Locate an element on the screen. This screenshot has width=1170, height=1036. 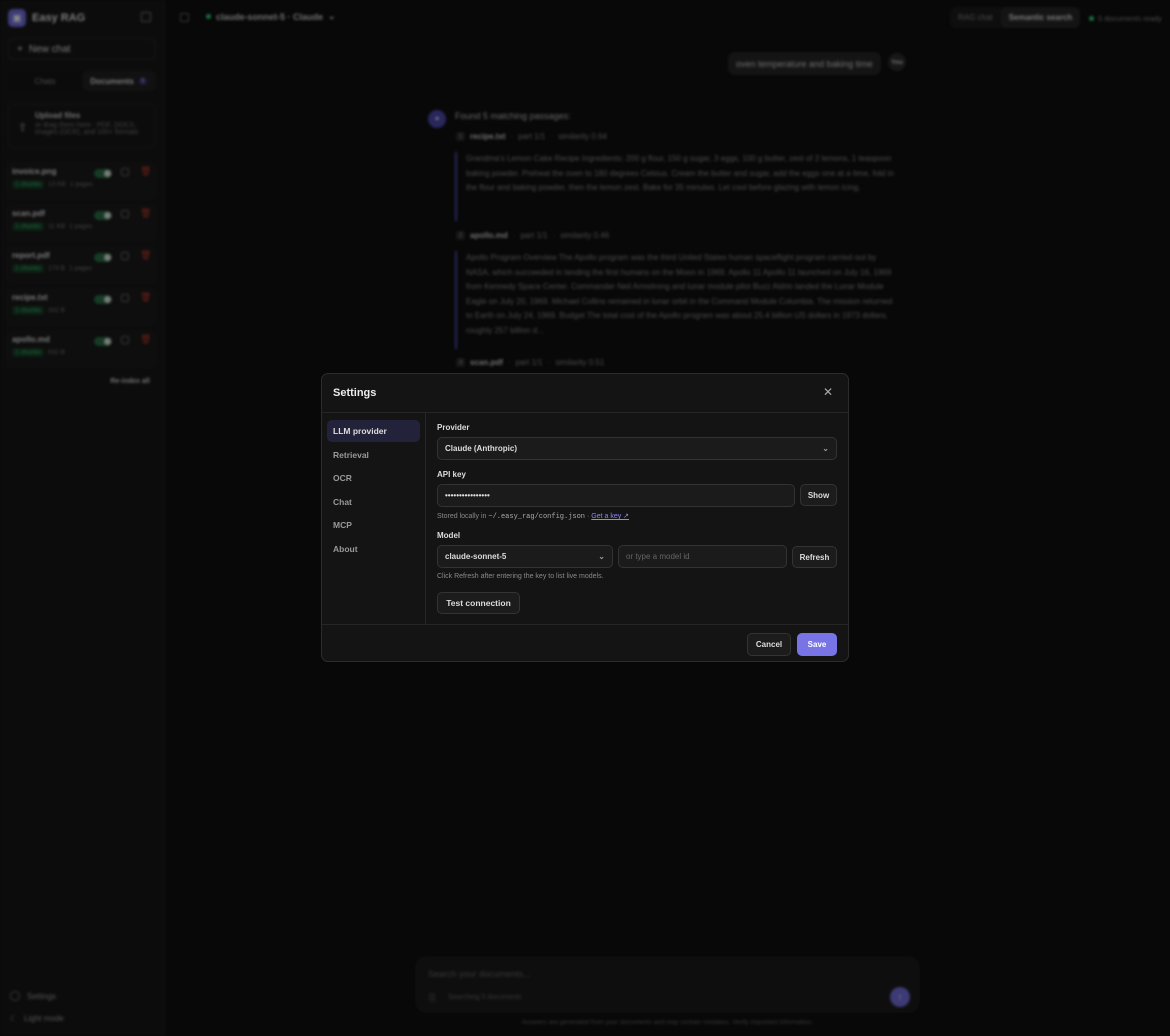
nav-about: About is located at coordinates (373, 549).